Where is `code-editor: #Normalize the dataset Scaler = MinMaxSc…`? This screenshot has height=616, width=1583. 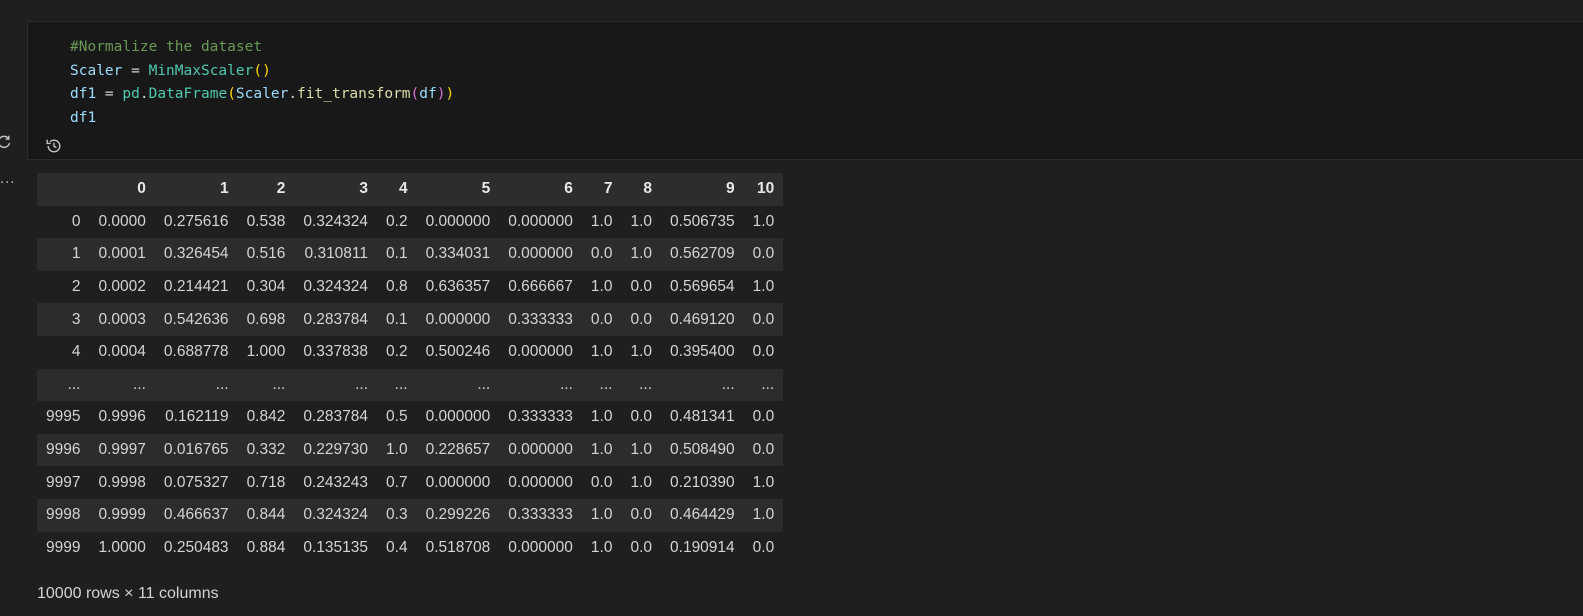
code-editor: #Normalize the dataset Scaler = MinMaxSc… is located at coordinates (262, 83).